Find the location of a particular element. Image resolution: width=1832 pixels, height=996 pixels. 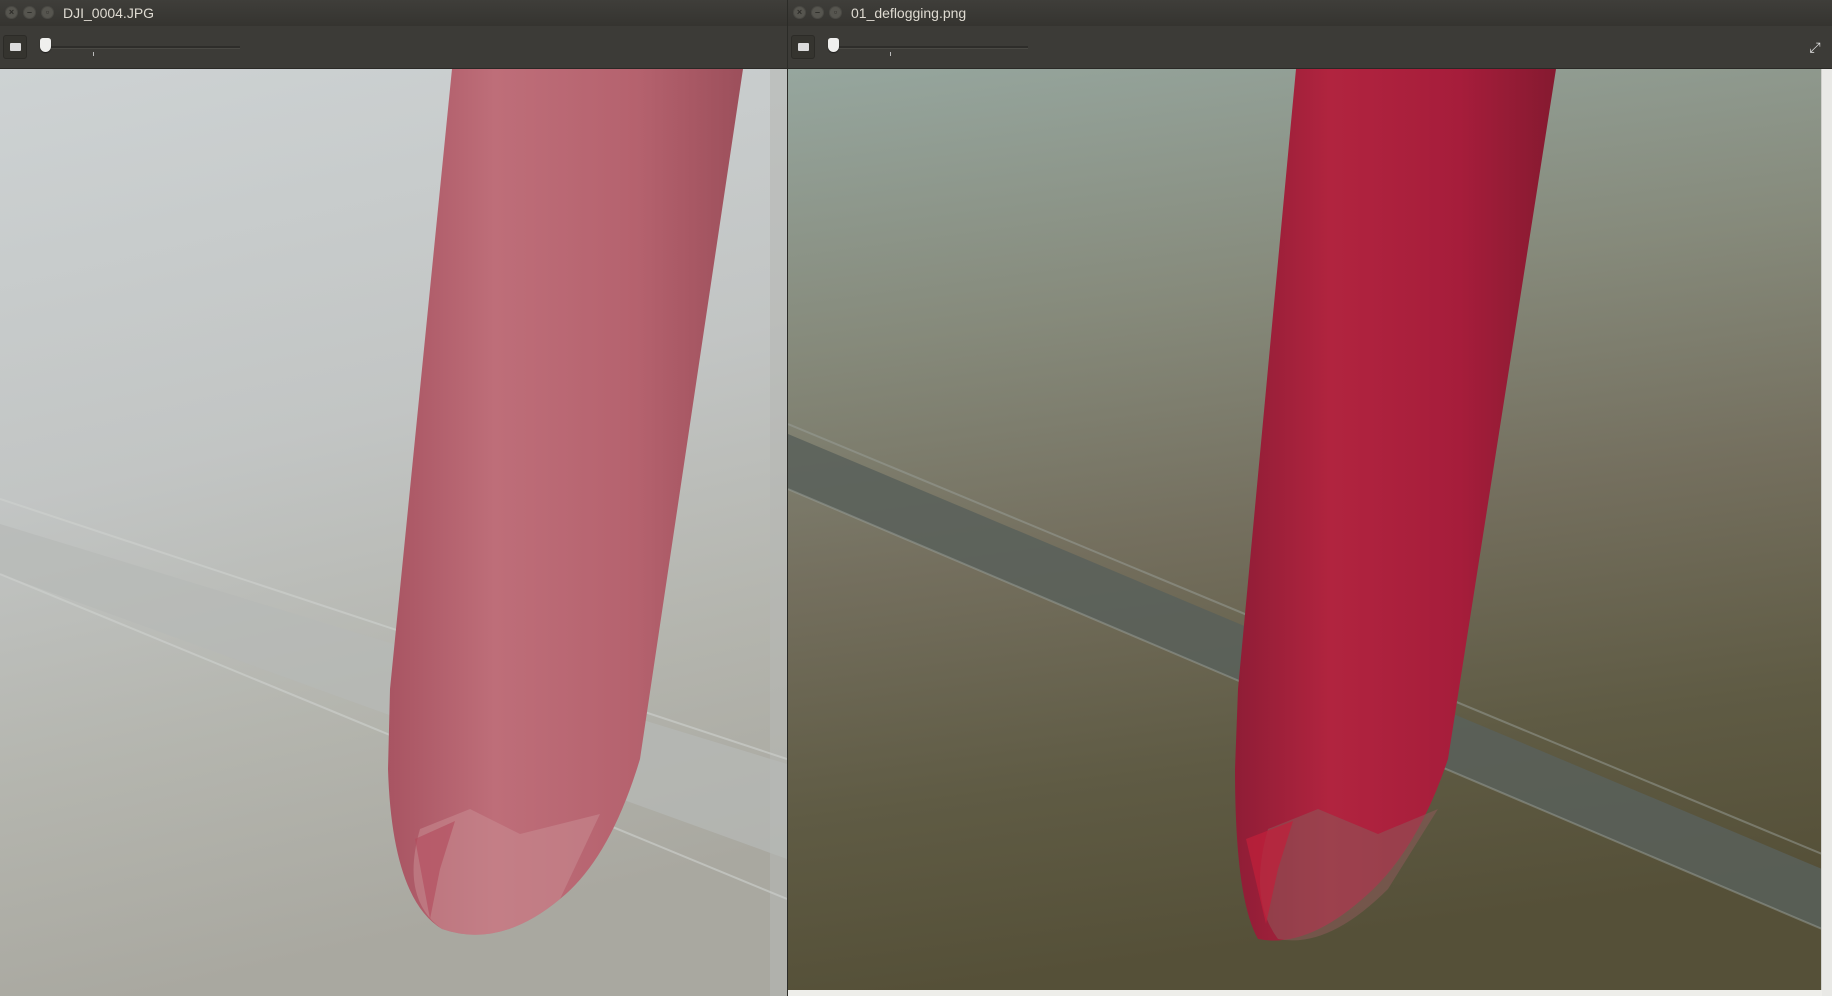

right-toolbar: ⤢ is located at coordinates (1310, 47).